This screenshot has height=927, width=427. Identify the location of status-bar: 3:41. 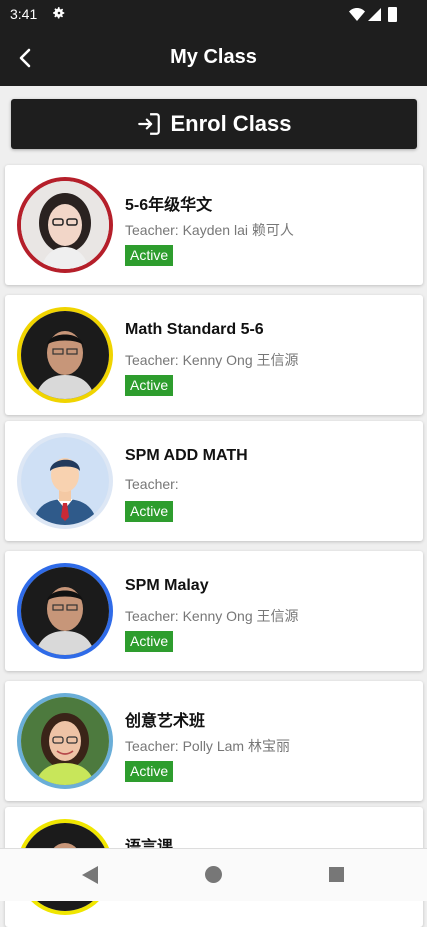
(213, 15).